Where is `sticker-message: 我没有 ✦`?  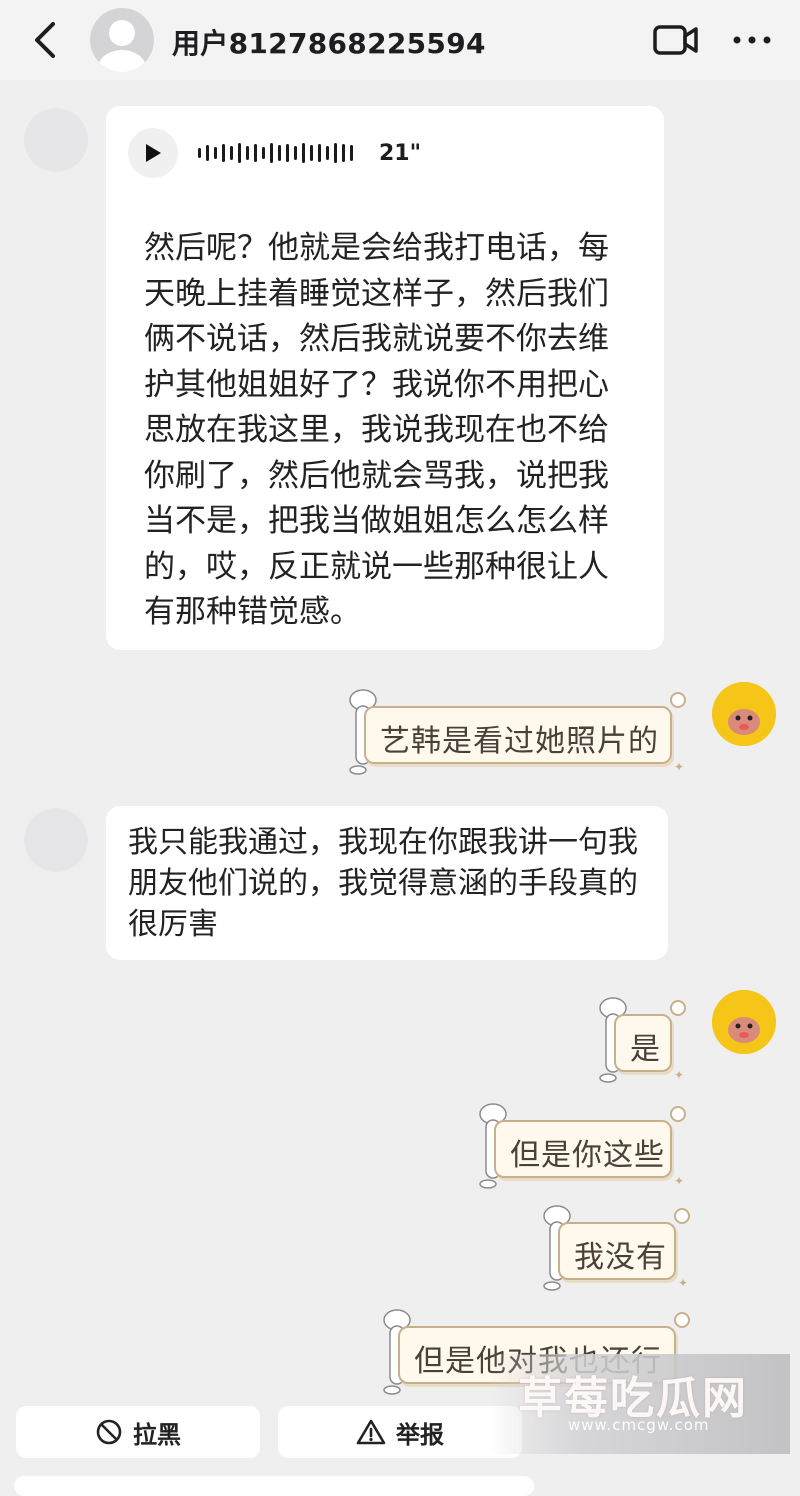 sticker-message: 我没有 ✦ is located at coordinates (615, 1248).